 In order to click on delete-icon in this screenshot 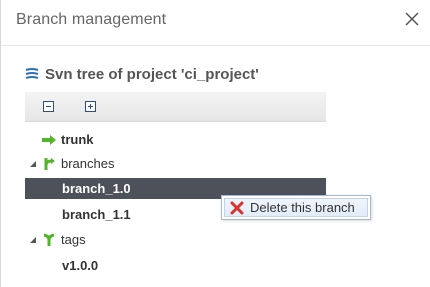, I will do `click(237, 207)`.